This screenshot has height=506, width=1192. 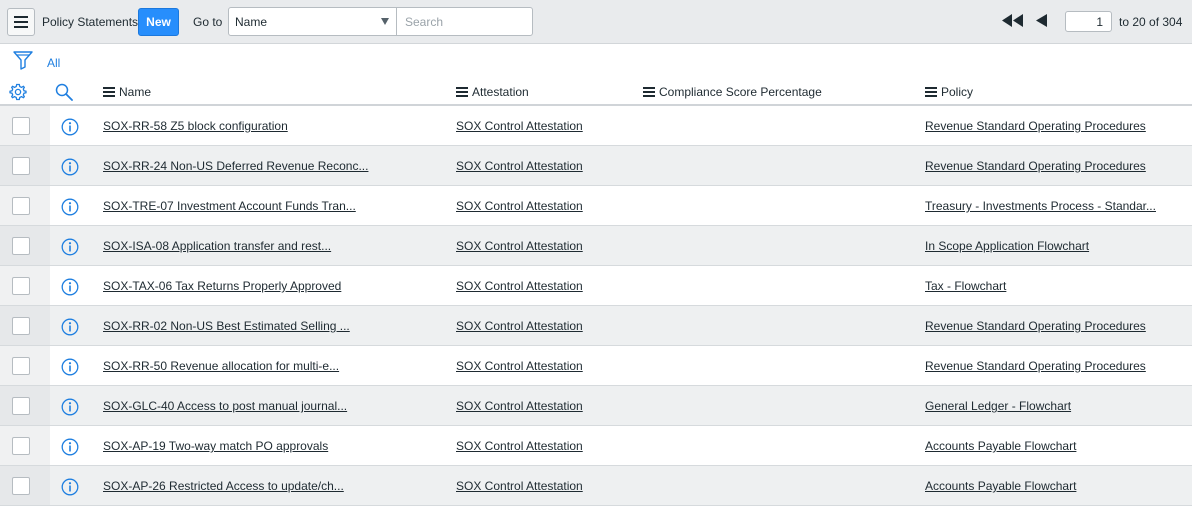 What do you see at coordinates (251, 22) in the screenshot?
I see `goto-selected-value: Name` at bounding box center [251, 22].